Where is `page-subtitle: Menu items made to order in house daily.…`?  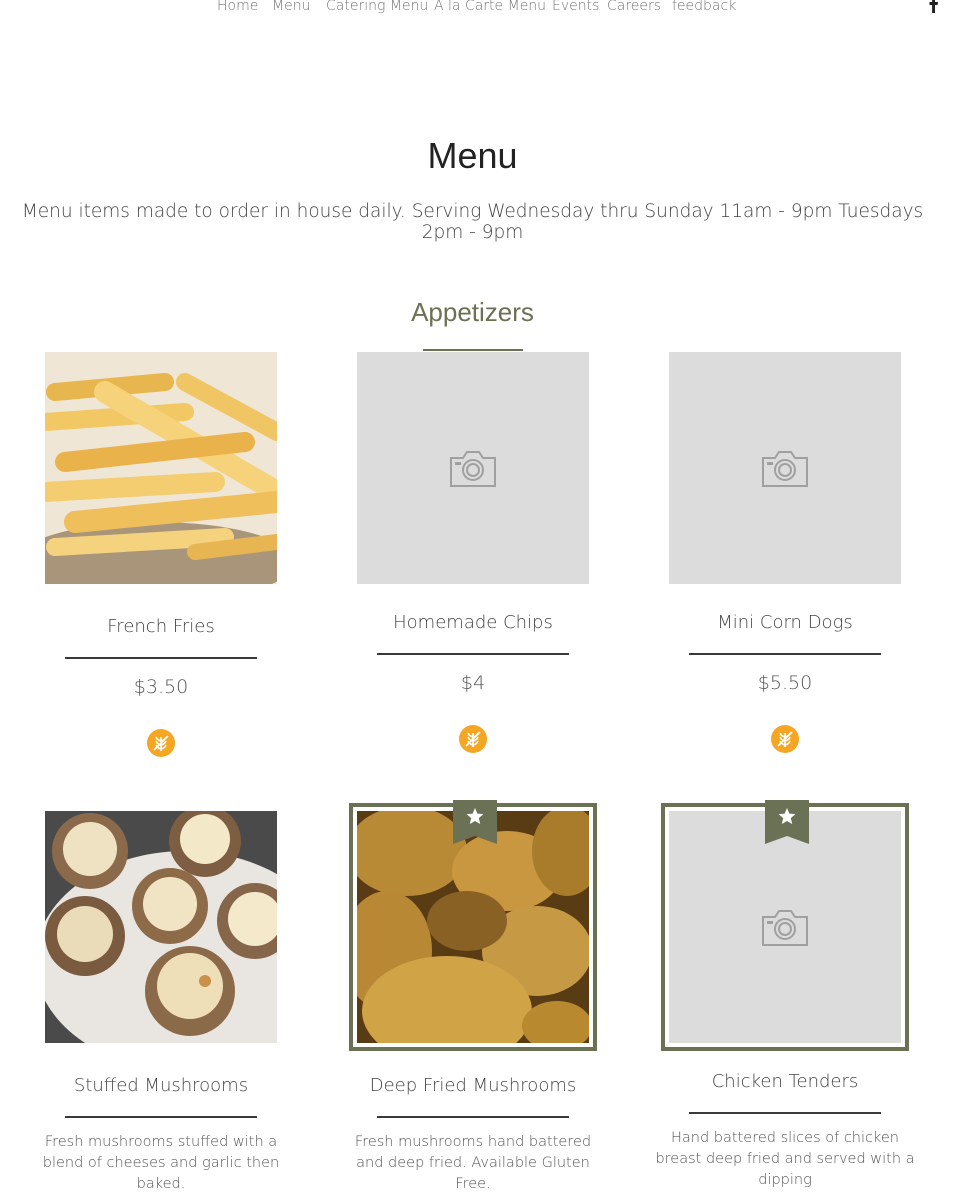
page-subtitle: Menu items made to order in house daily.… is located at coordinates (472, 222).